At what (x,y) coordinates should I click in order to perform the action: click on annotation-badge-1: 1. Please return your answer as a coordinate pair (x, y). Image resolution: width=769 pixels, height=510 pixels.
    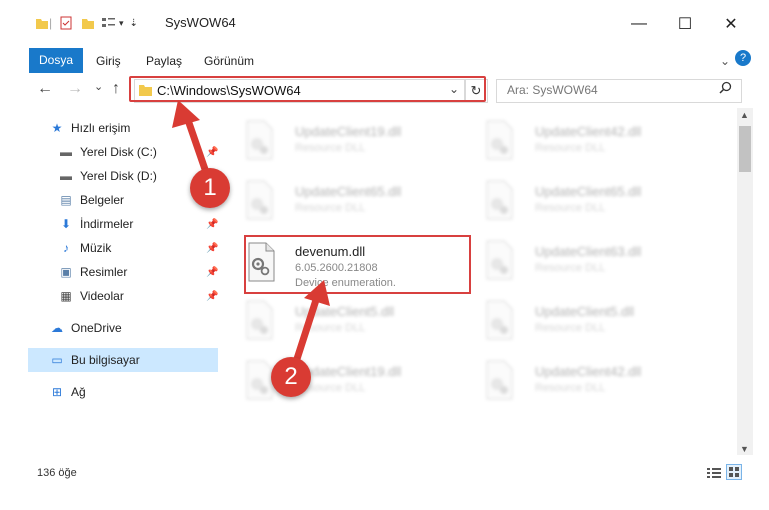
    Looking at the image, I should click on (210, 188).